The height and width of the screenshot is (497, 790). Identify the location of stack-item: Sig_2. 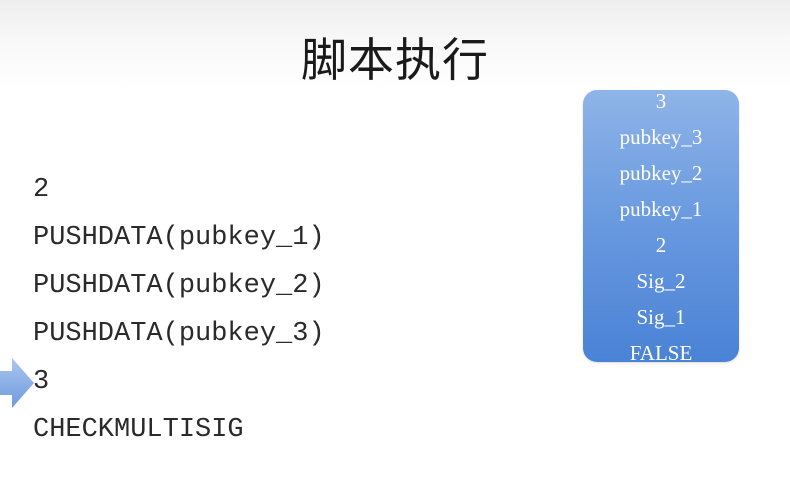
(661, 281).